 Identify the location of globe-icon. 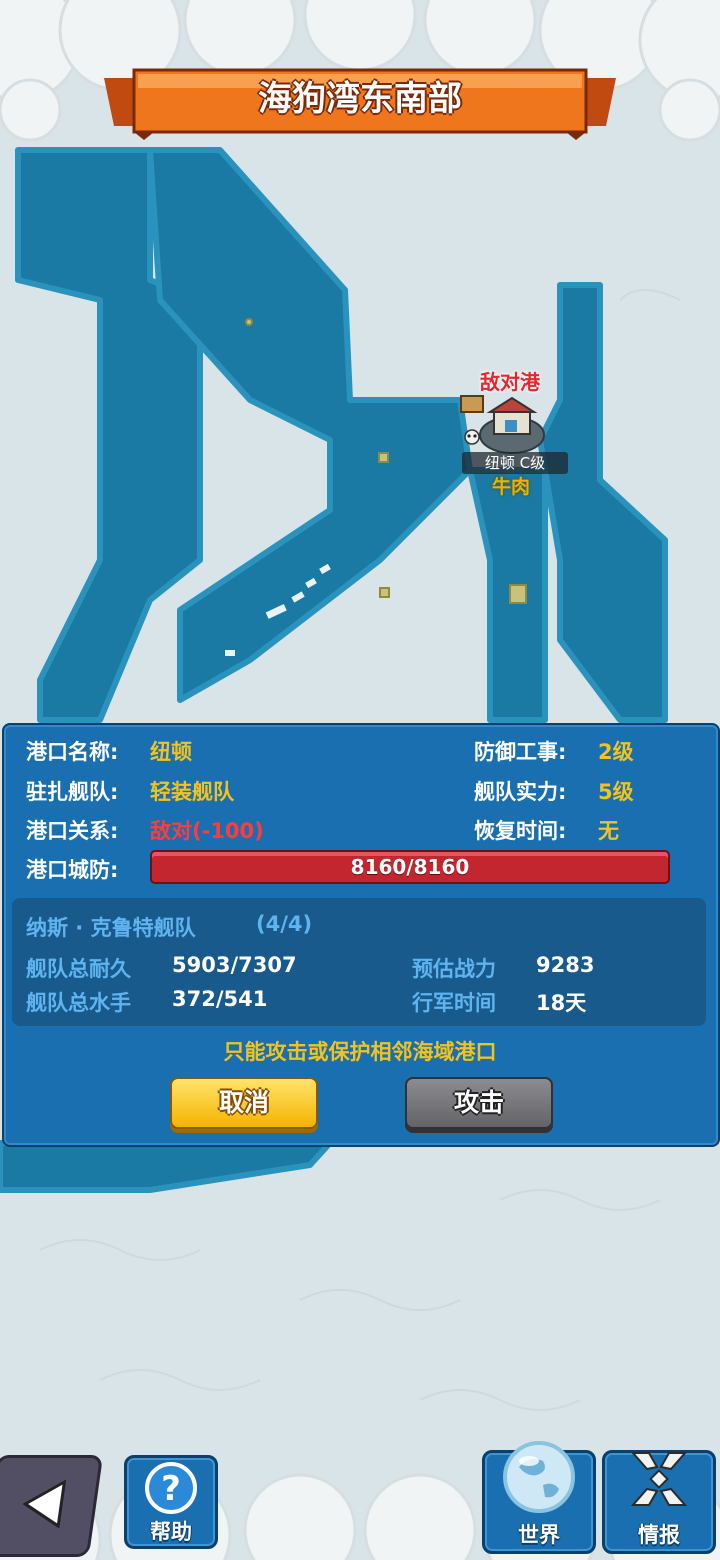
(539, 1477).